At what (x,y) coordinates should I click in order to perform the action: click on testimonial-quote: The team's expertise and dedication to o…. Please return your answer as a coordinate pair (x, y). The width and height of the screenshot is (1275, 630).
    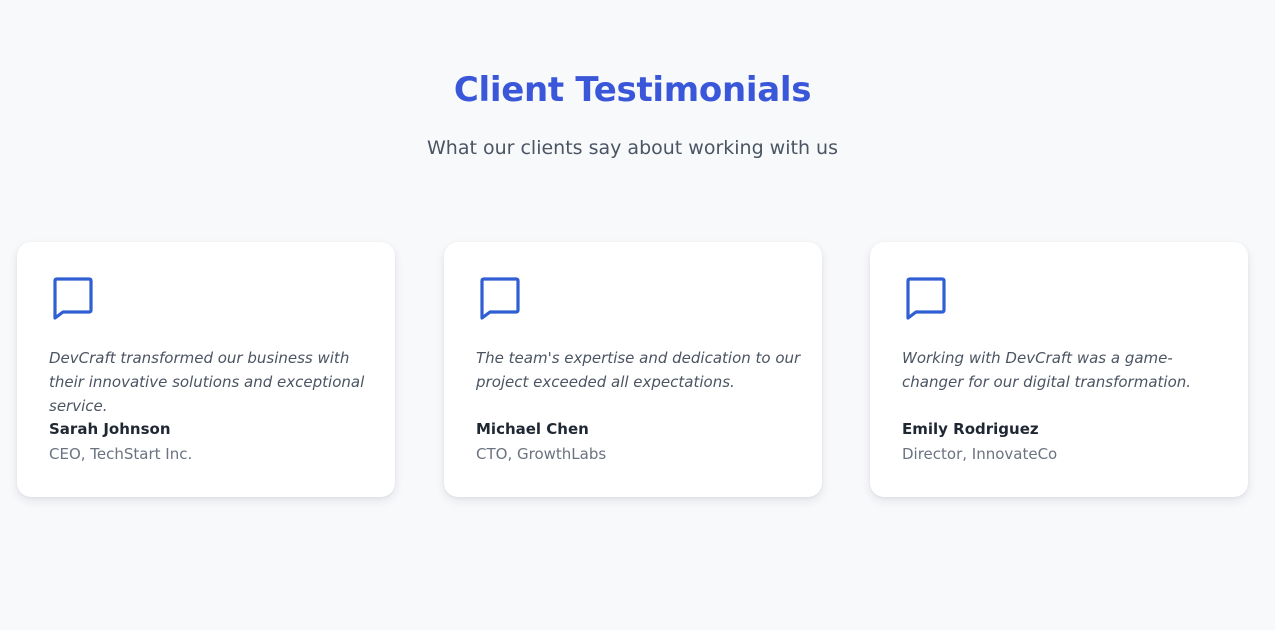
    Looking at the image, I should click on (638, 370).